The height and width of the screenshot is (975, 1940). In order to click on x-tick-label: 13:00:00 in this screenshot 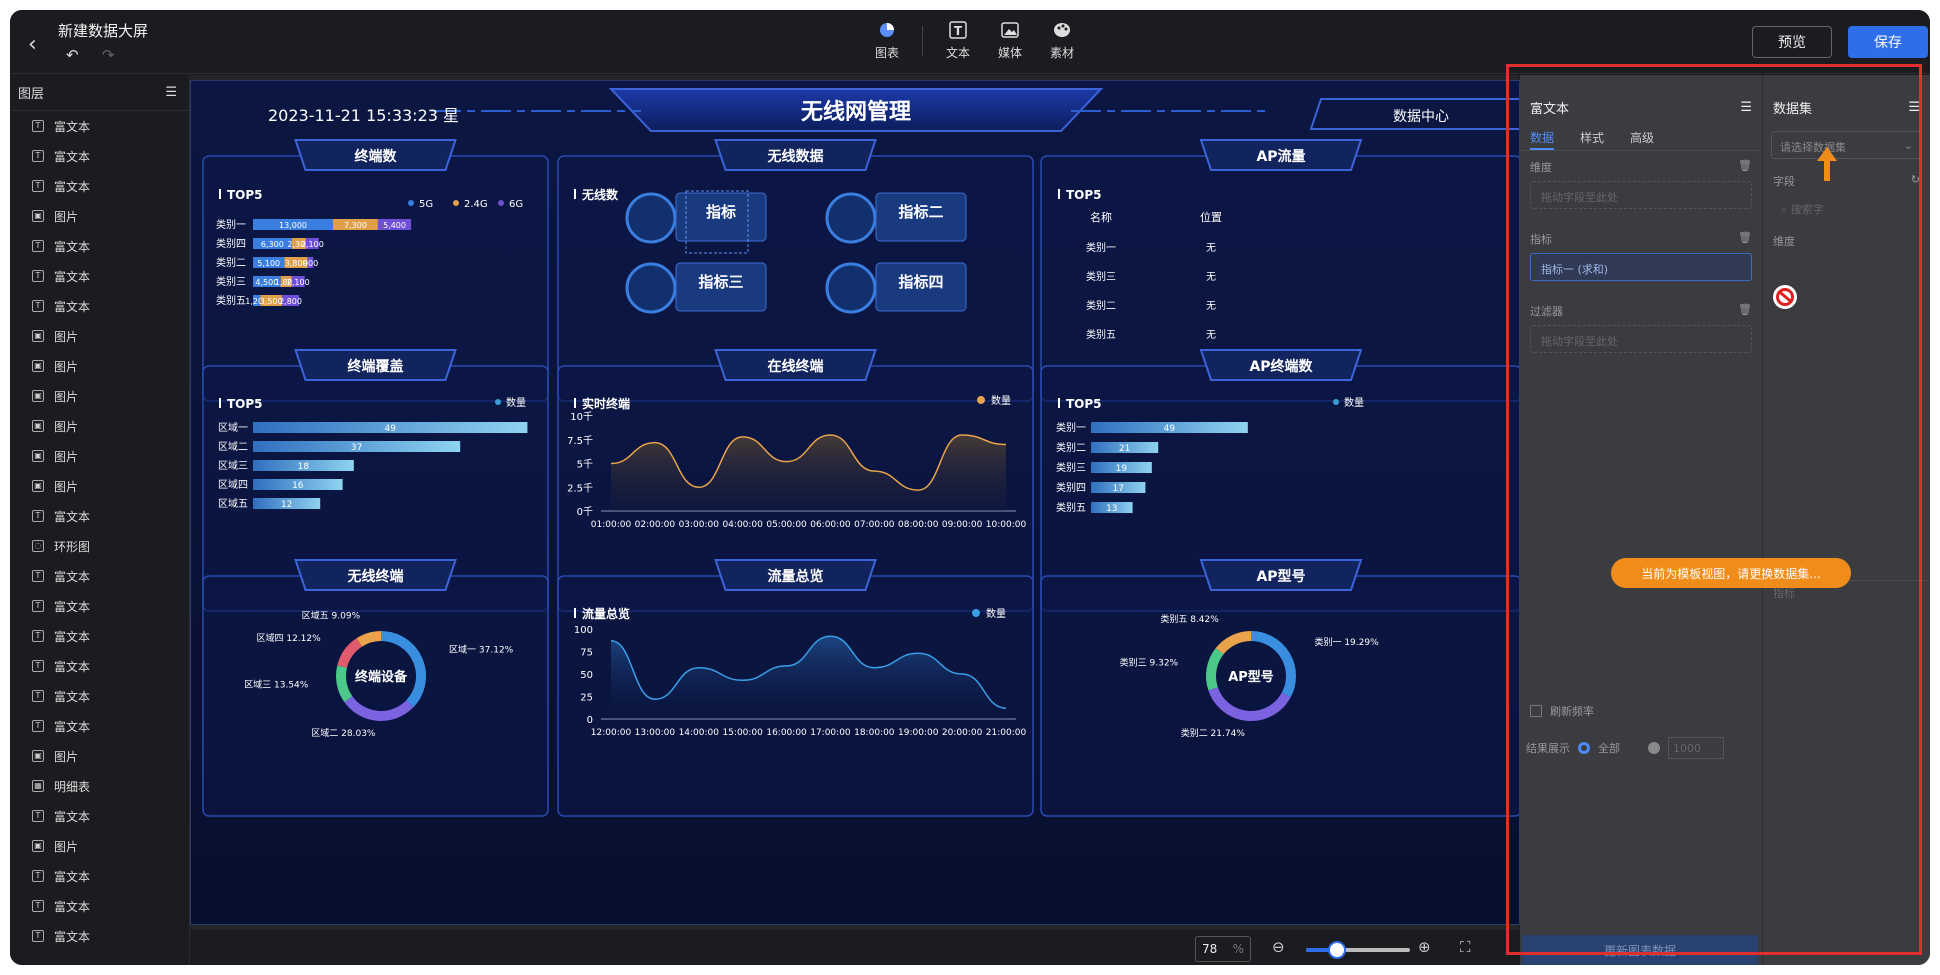, I will do `click(655, 733)`.